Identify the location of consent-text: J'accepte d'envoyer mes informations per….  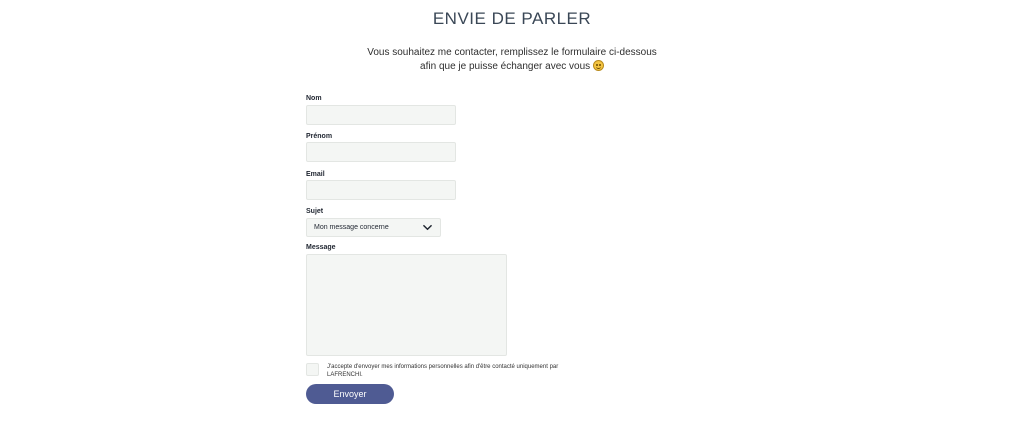
(443, 371).